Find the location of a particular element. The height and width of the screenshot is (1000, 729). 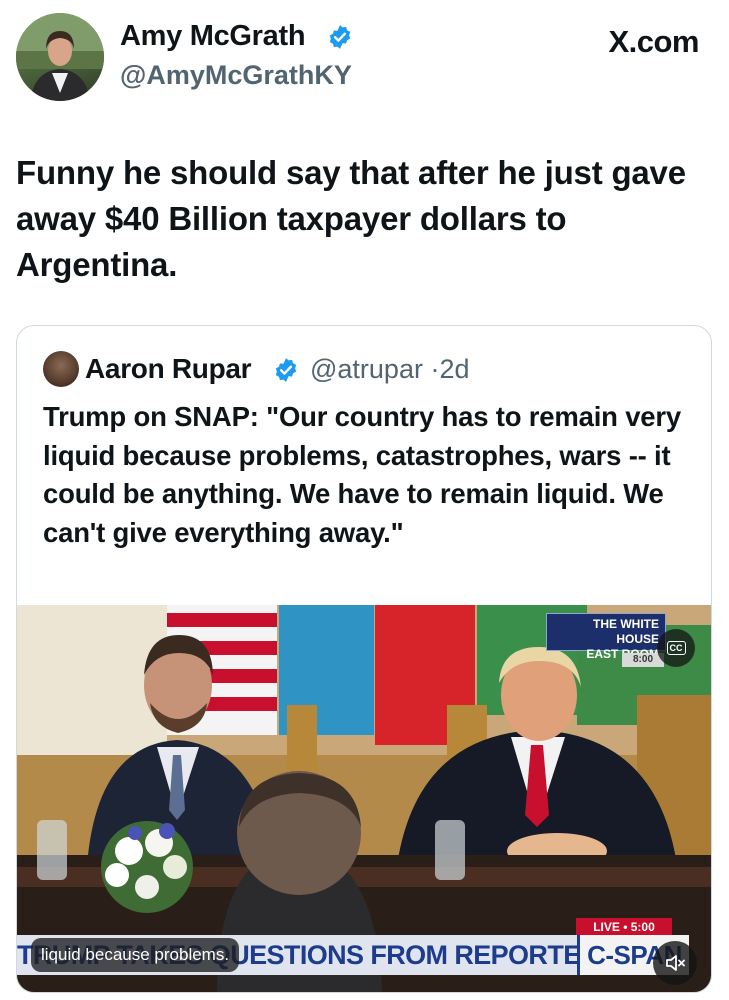

quote-age: 2d is located at coordinates (454, 369).